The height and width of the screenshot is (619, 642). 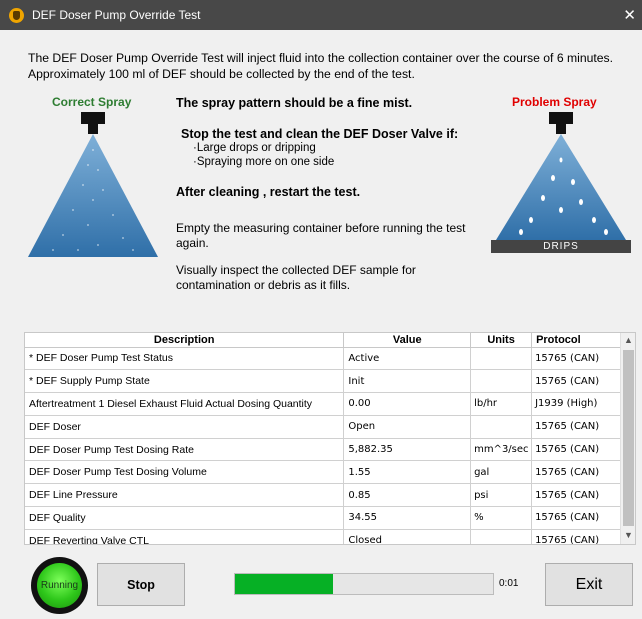 What do you see at coordinates (501, 340) in the screenshot?
I see `header-units: Units` at bounding box center [501, 340].